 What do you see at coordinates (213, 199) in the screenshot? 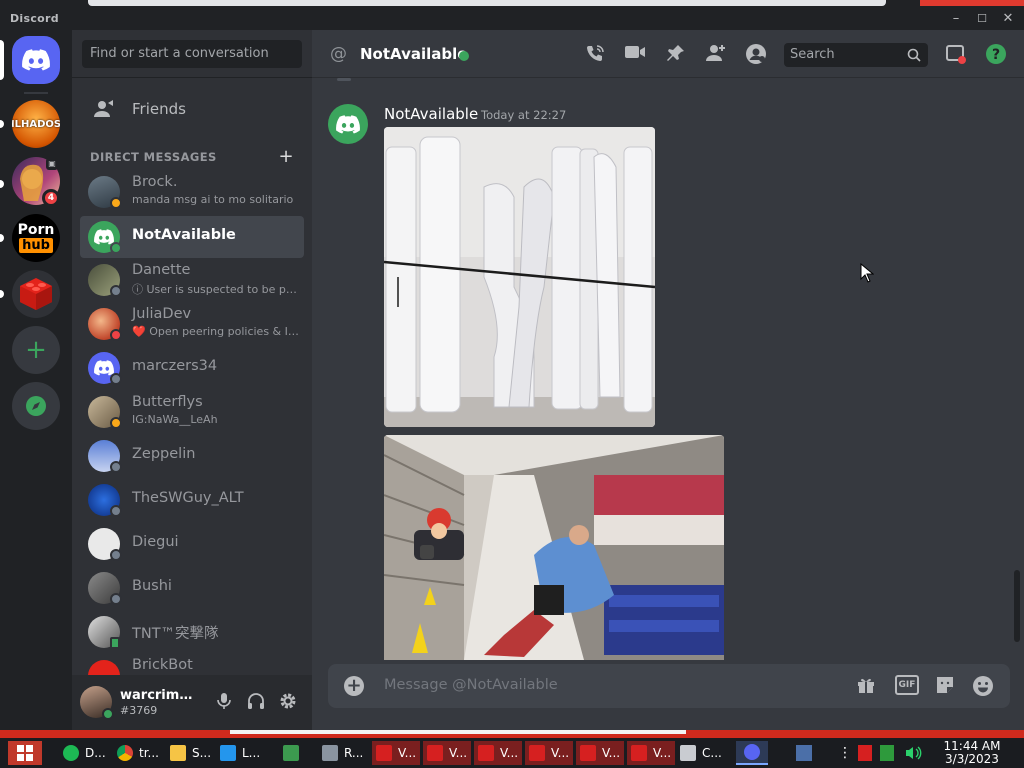
I see `dm-custom-status: manda msg ai to mo solitario` at bounding box center [213, 199].